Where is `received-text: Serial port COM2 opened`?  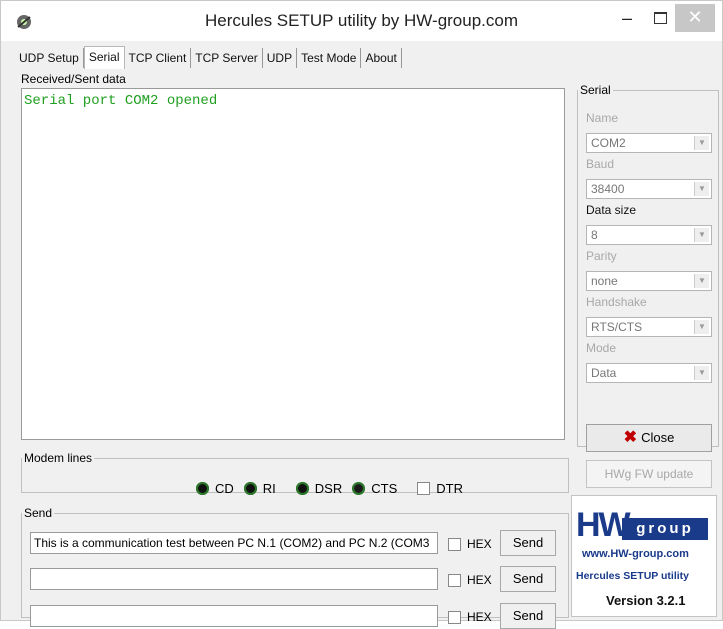 received-text: Serial port COM2 opened is located at coordinates (121, 101).